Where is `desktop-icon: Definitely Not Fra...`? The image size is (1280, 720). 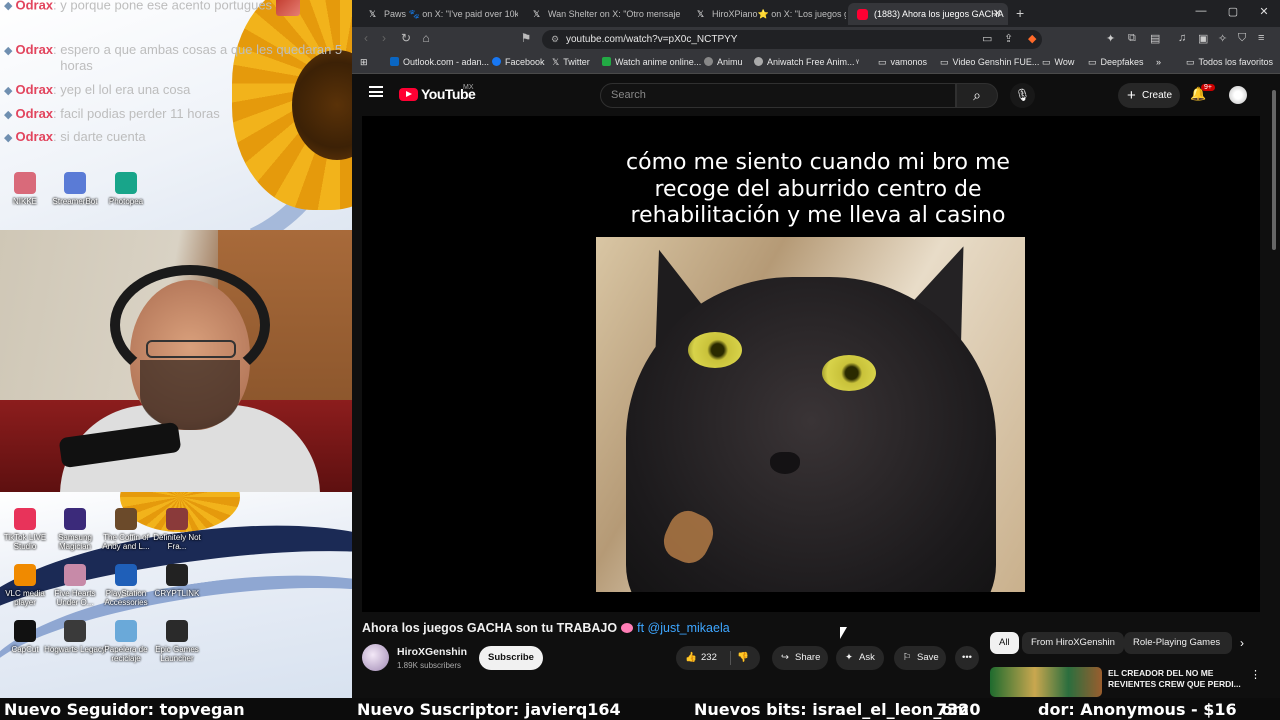 desktop-icon: Definitely Not Fra... is located at coordinates (177, 529).